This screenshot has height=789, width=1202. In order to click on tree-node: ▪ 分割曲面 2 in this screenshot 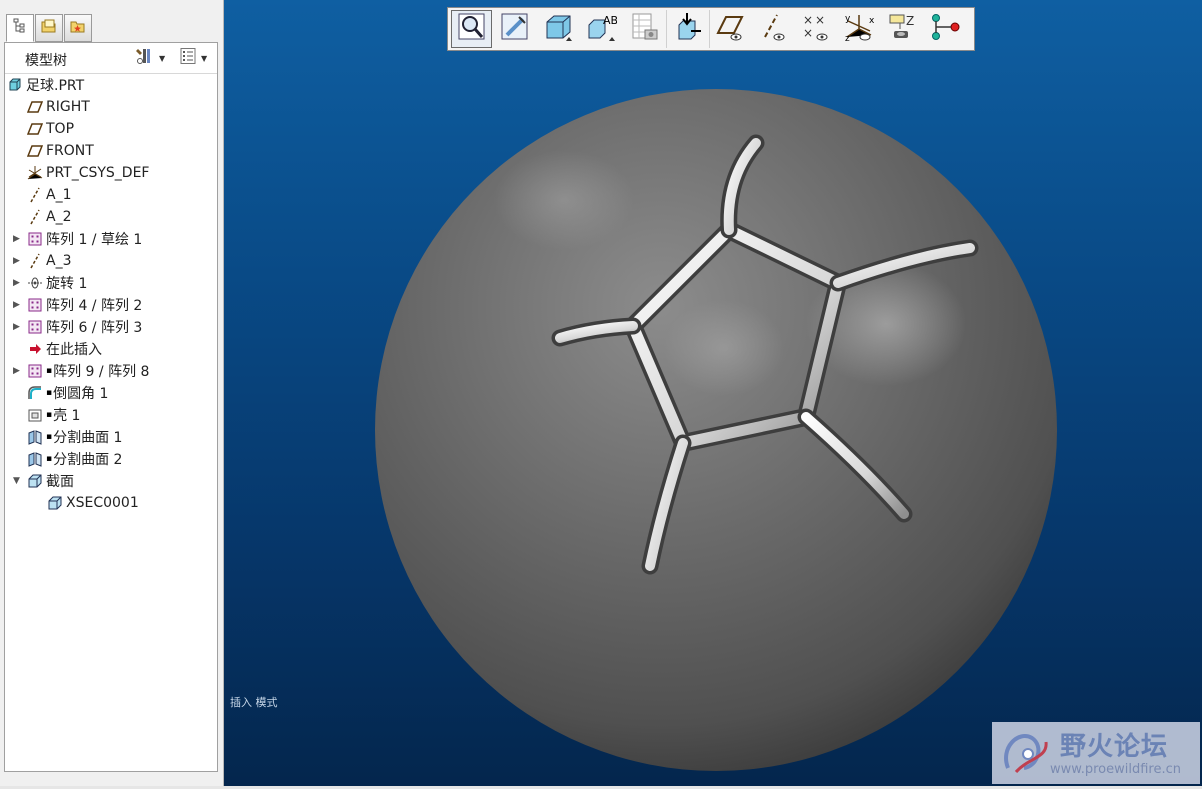, I will do `click(74, 459)`.